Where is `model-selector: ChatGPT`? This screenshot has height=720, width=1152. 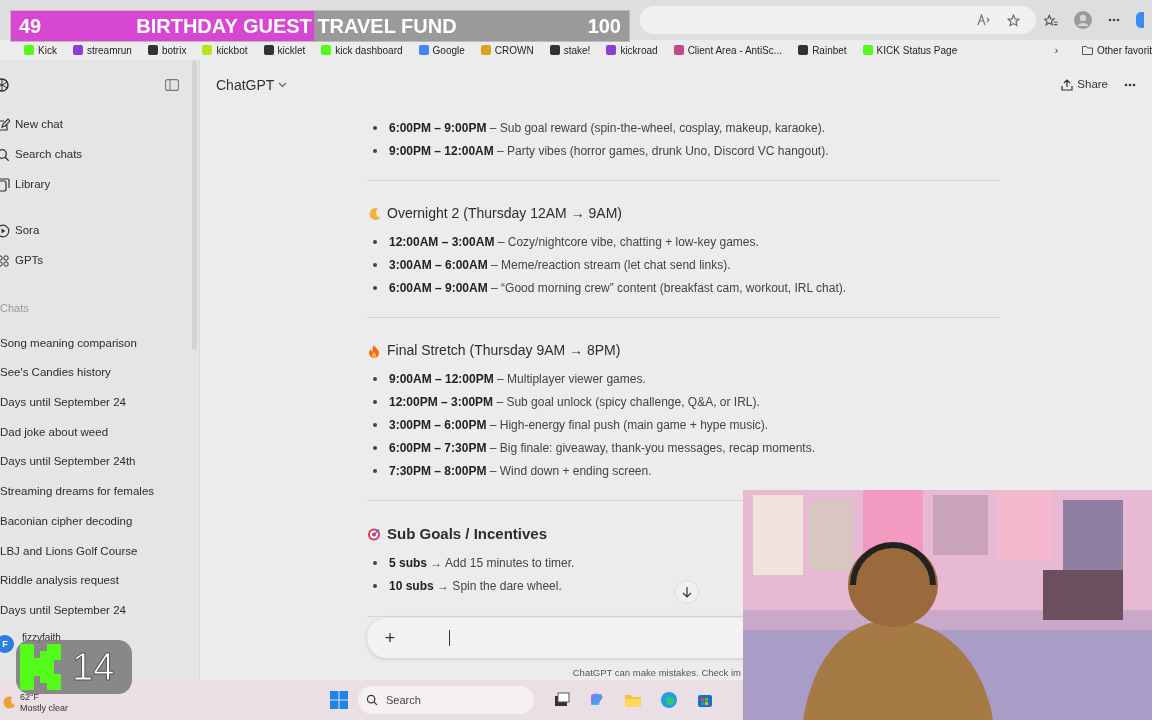 model-selector: ChatGPT is located at coordinates (252, 85).